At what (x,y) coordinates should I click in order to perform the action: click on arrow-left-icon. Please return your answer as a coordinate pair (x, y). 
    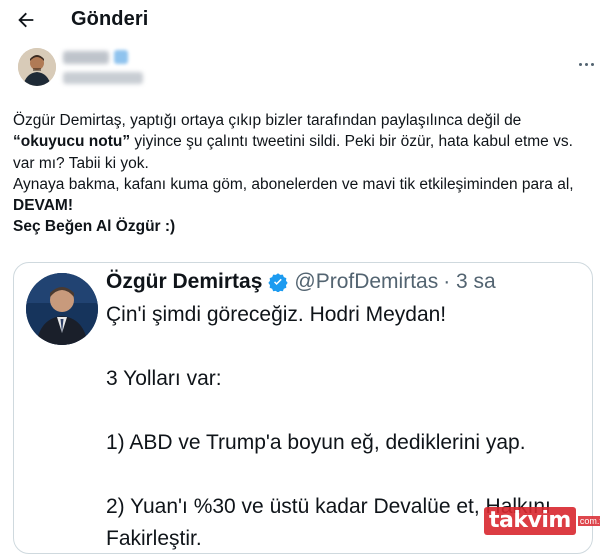
    Looking at the image, I should click on (26, 20).